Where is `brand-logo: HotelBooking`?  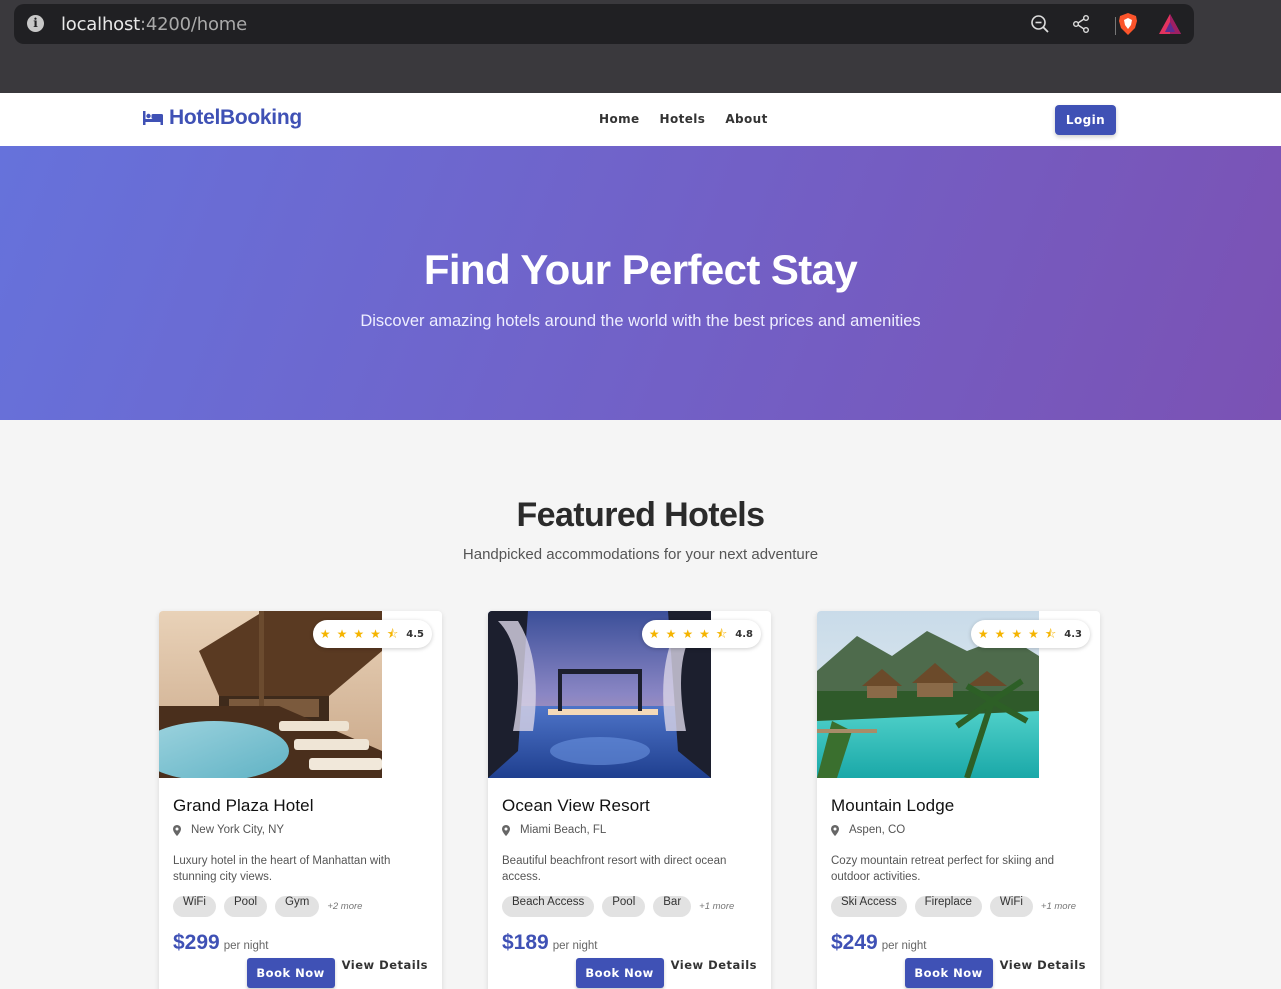
brand-logo: HotelBooking is located at coordinates (222, 118).